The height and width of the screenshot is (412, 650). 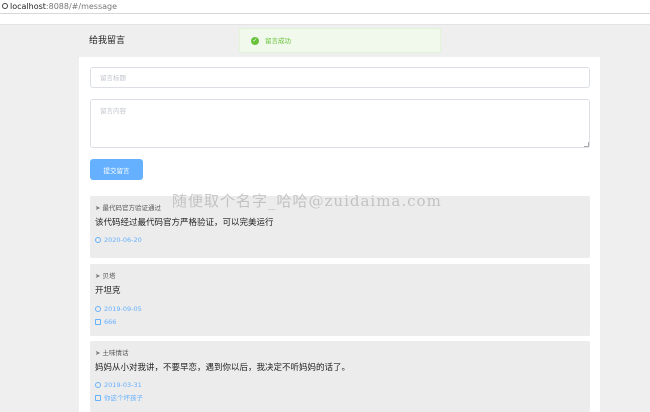 What do you see at coordinates (123, 309) in the screenshot?
I see `date-text: 2019-09-05` at bounding box center [123, 309].